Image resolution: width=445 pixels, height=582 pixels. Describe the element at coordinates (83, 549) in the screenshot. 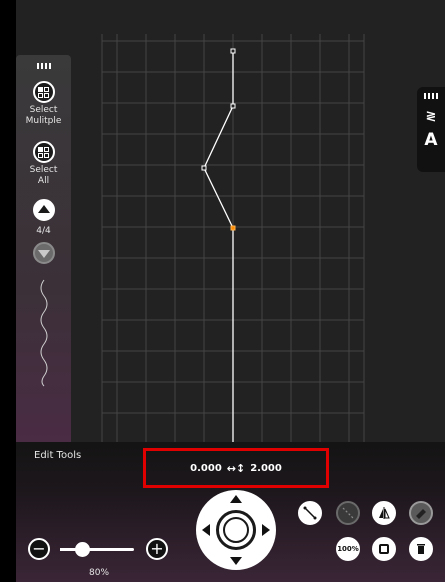

I see `zoom-slider-thumb` at that location.